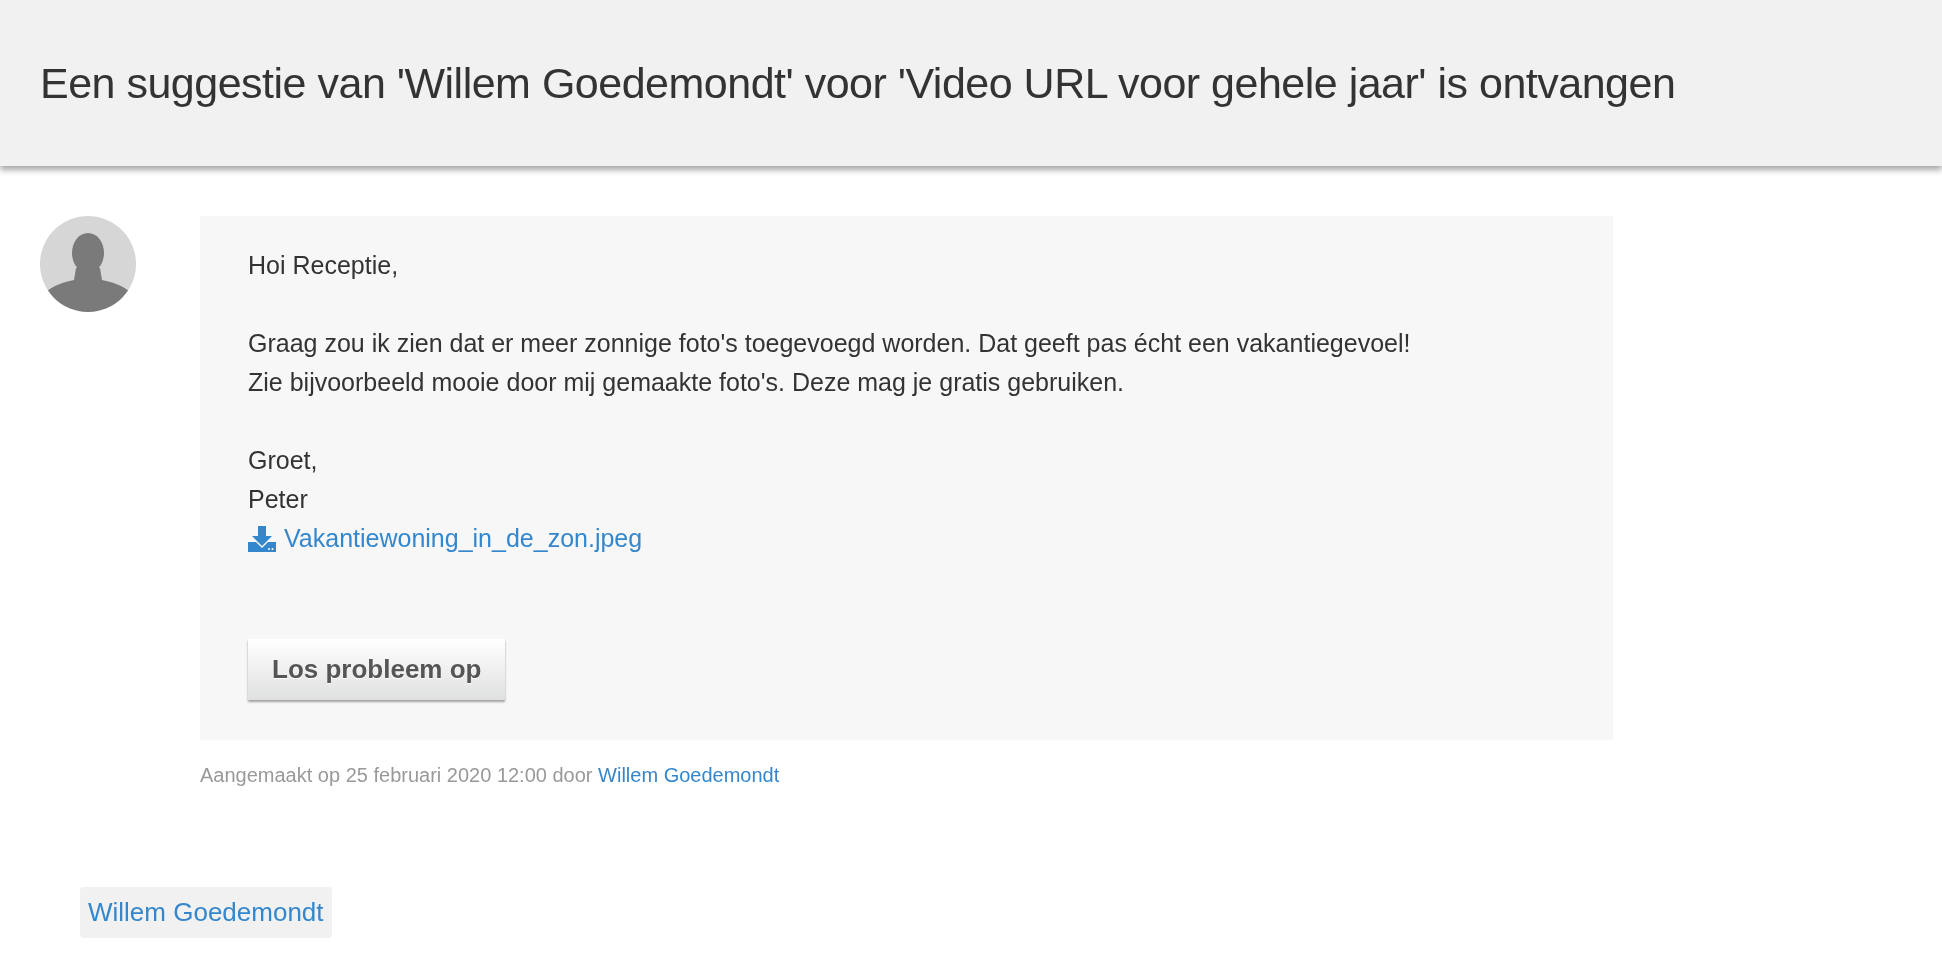  Describe the element at coordinates (396, 775) in the screenshot. I see `created-info: Aangemaakt op 25 februari 2020 12:00 door` at that location.